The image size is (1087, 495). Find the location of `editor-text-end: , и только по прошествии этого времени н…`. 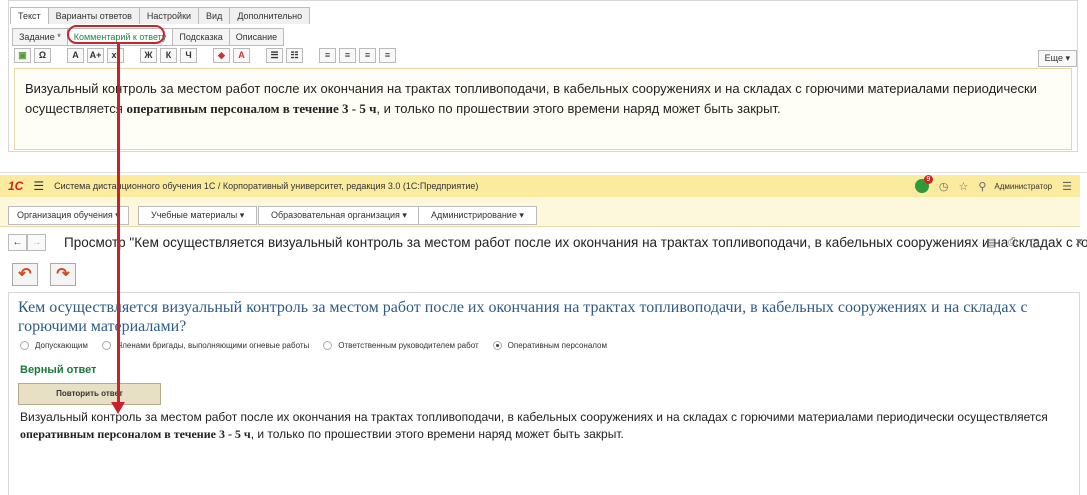

editor-text-end: , и только по прошествии этого времени н… is located at coordinates (578, 108).